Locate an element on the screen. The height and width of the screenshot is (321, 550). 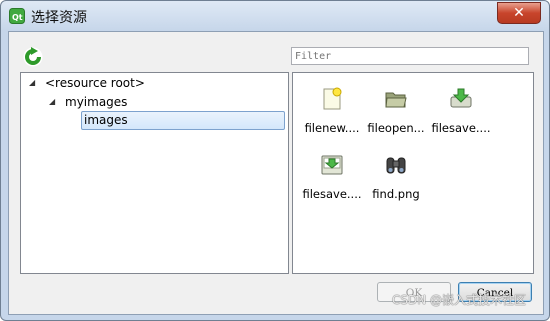
title-bar: Qt 选择资源 ✕ is located at coordinates (275, 16).